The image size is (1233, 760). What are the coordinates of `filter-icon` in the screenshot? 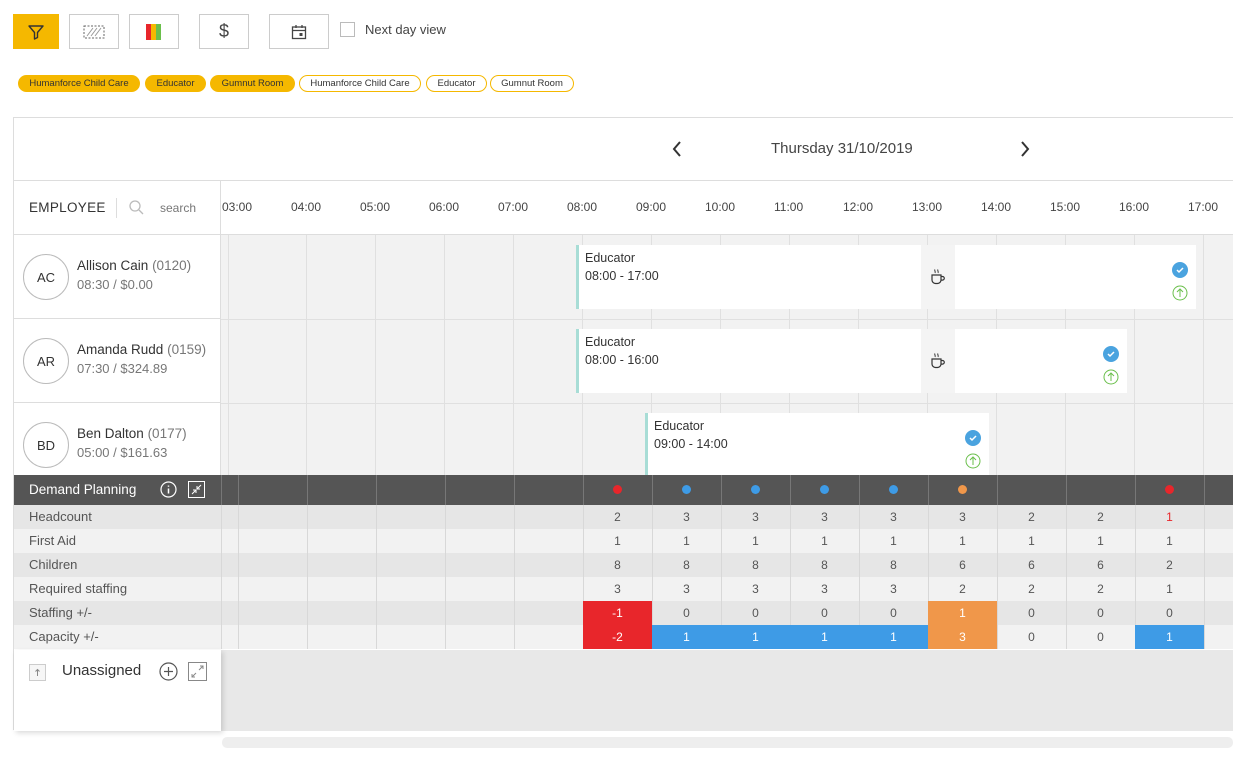 It's located at (36, 32).